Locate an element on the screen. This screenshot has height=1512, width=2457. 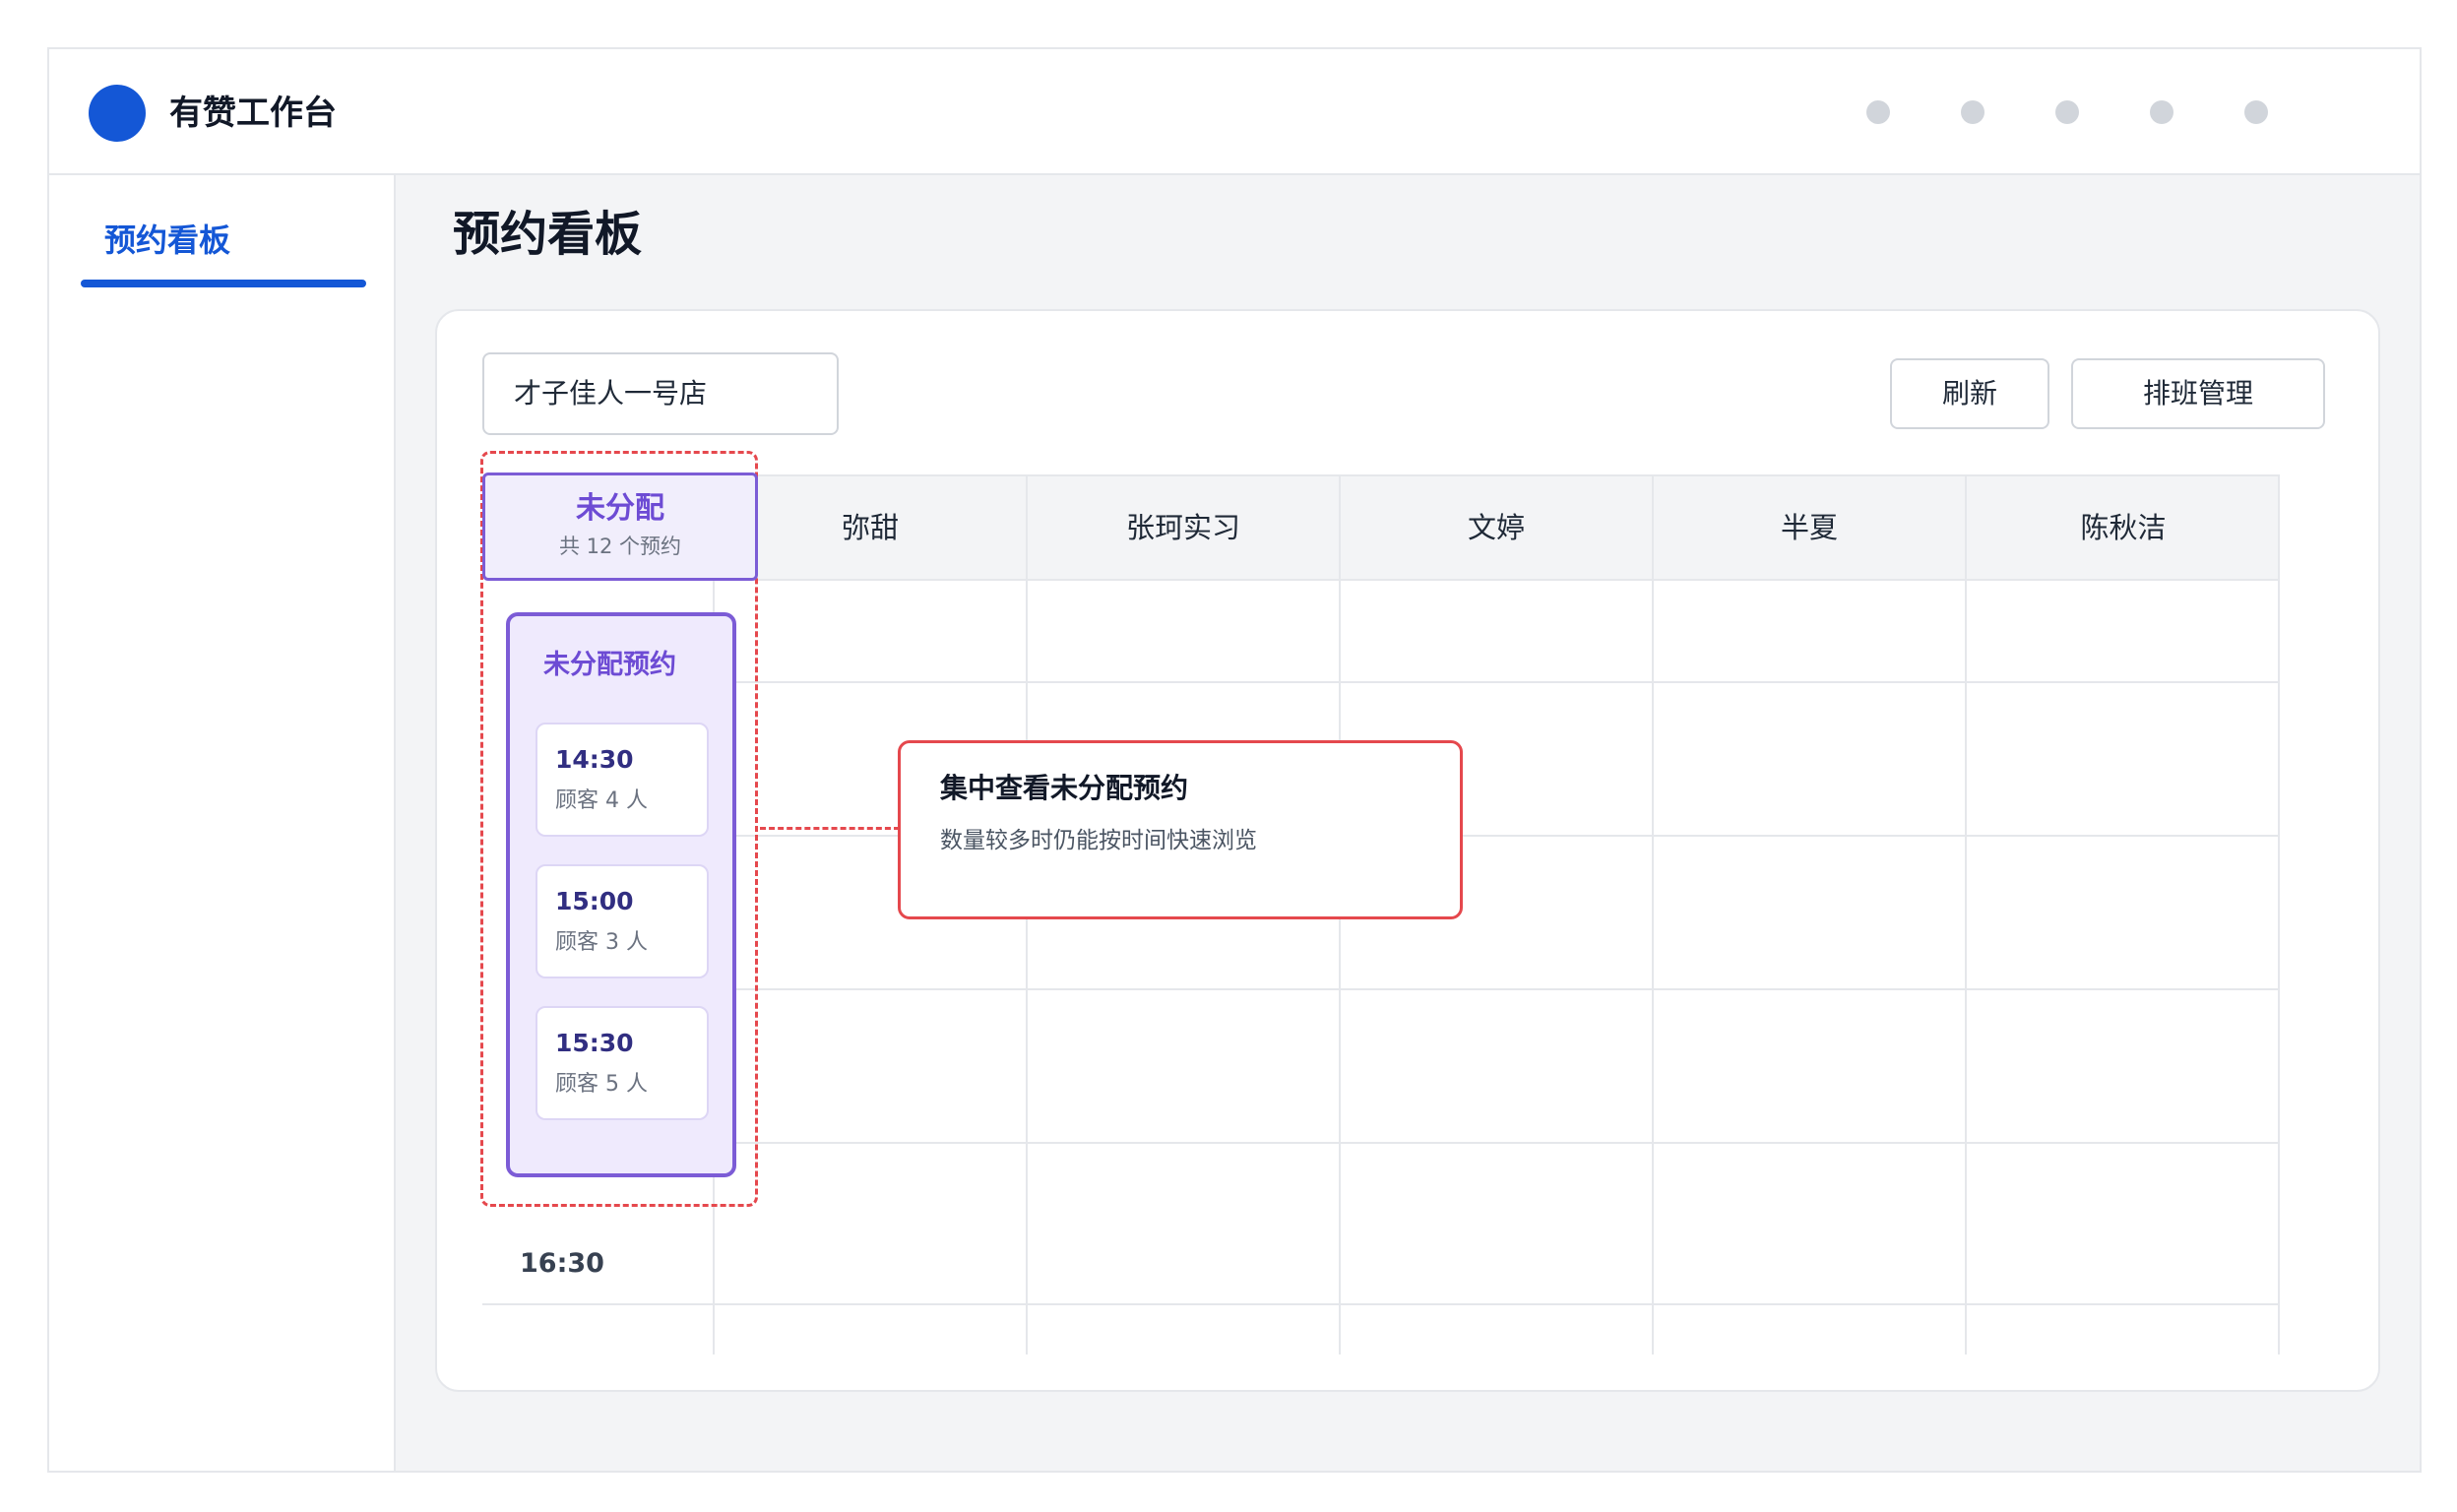
appointment-time: 14:30 is located at coordinates (594, 759).